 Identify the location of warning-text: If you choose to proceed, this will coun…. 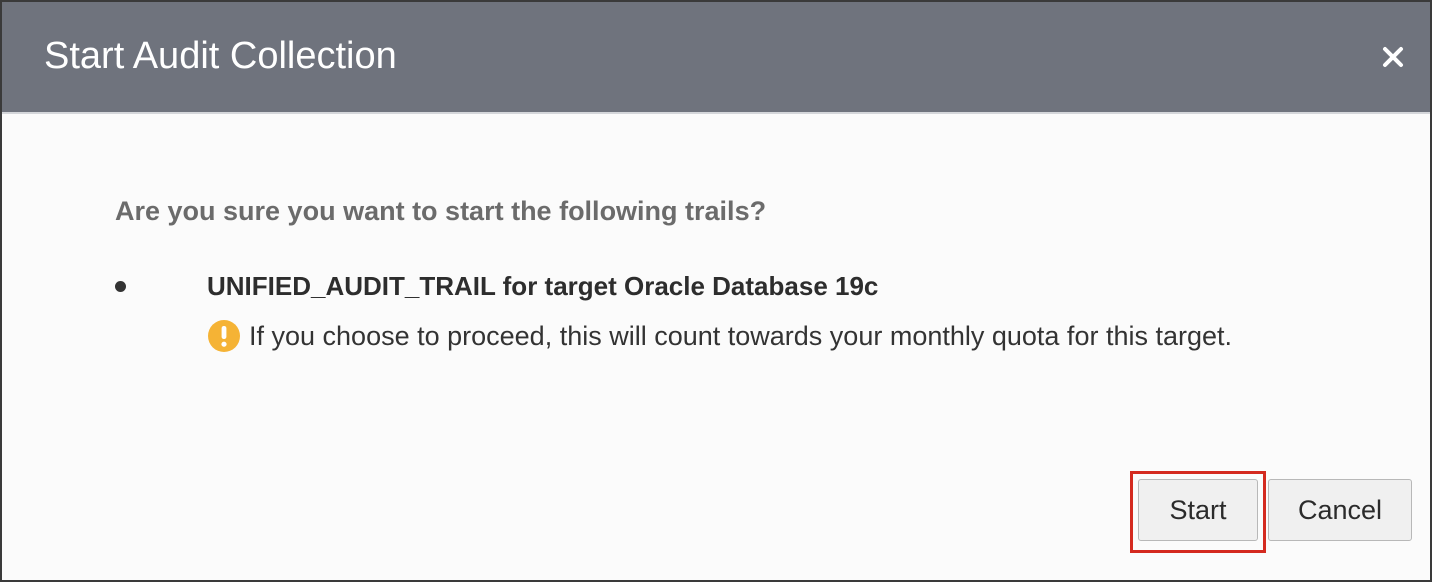
(741, 336).